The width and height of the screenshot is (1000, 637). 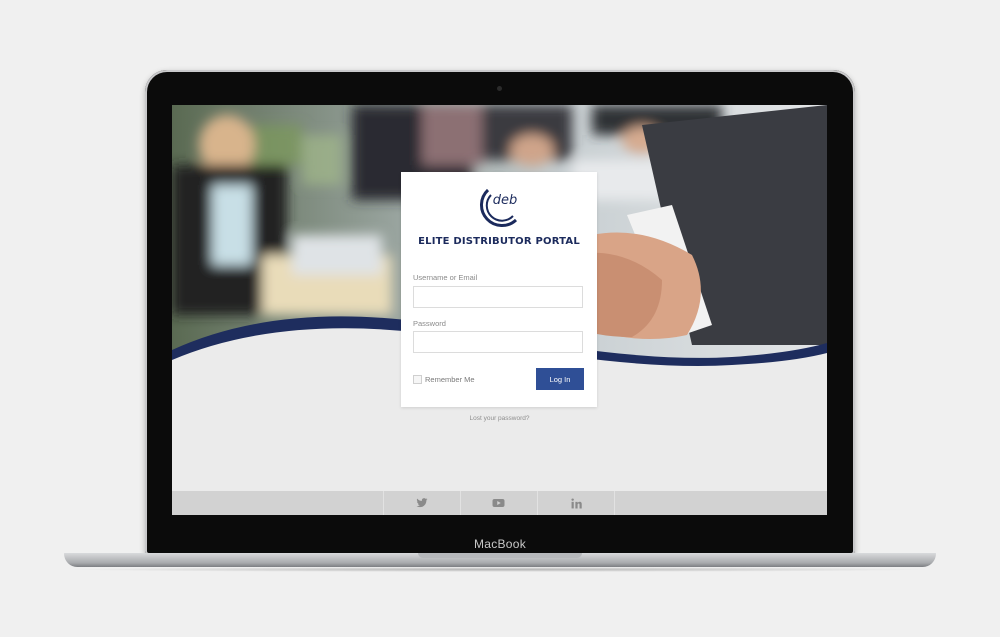 I want to click on laptop-notch, so click(x=500, y=555).